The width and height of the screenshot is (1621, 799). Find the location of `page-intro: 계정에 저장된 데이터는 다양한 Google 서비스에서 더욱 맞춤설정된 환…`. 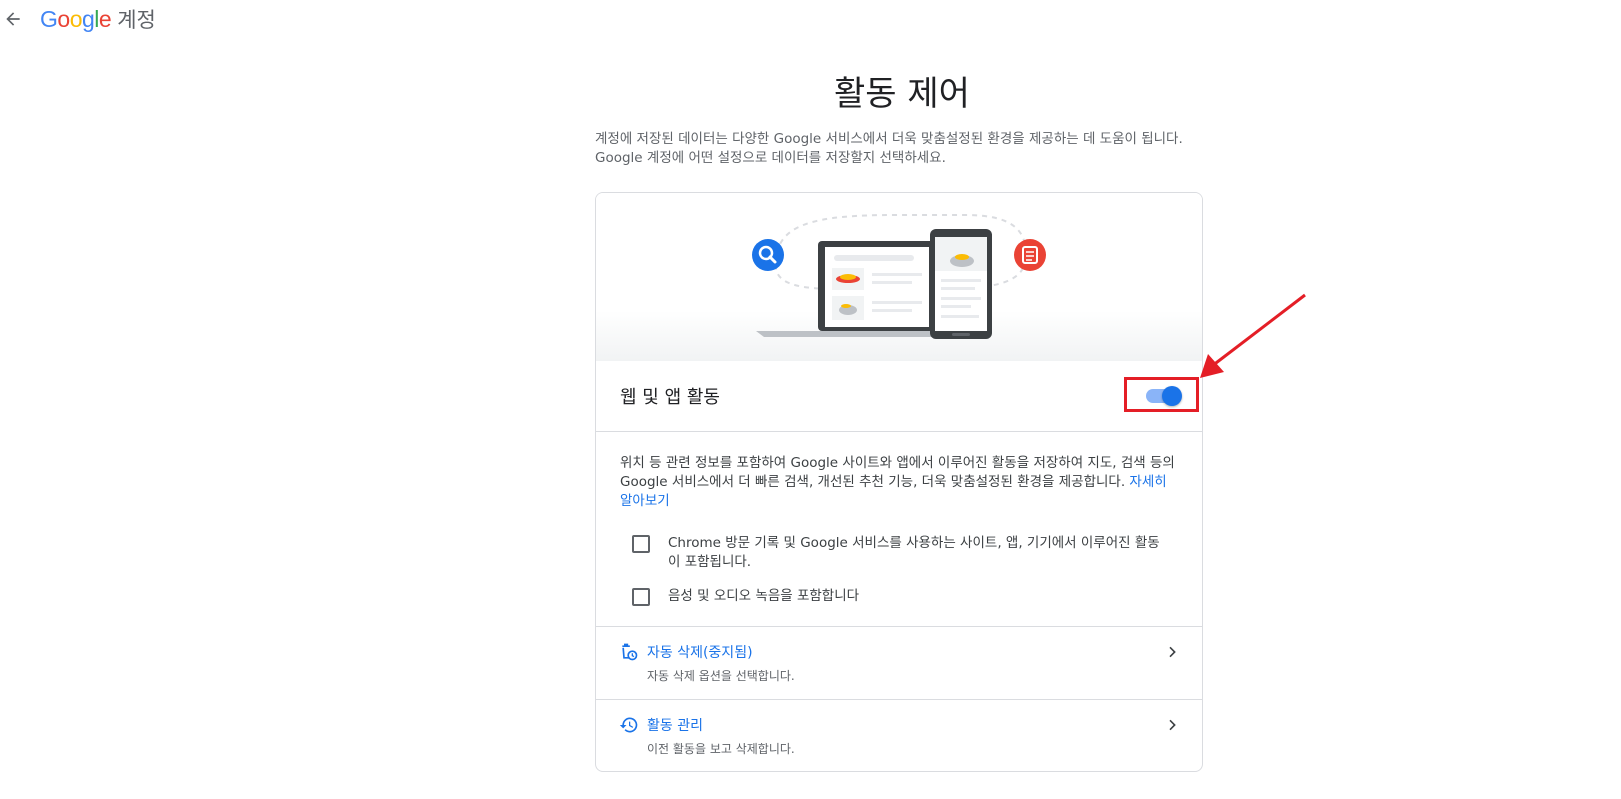

page-intro: 계정에 저장된 데이터는 다양한 Google 서비스에서 더욱 맞춤설정된 환… is located at coordinates (889, 148).